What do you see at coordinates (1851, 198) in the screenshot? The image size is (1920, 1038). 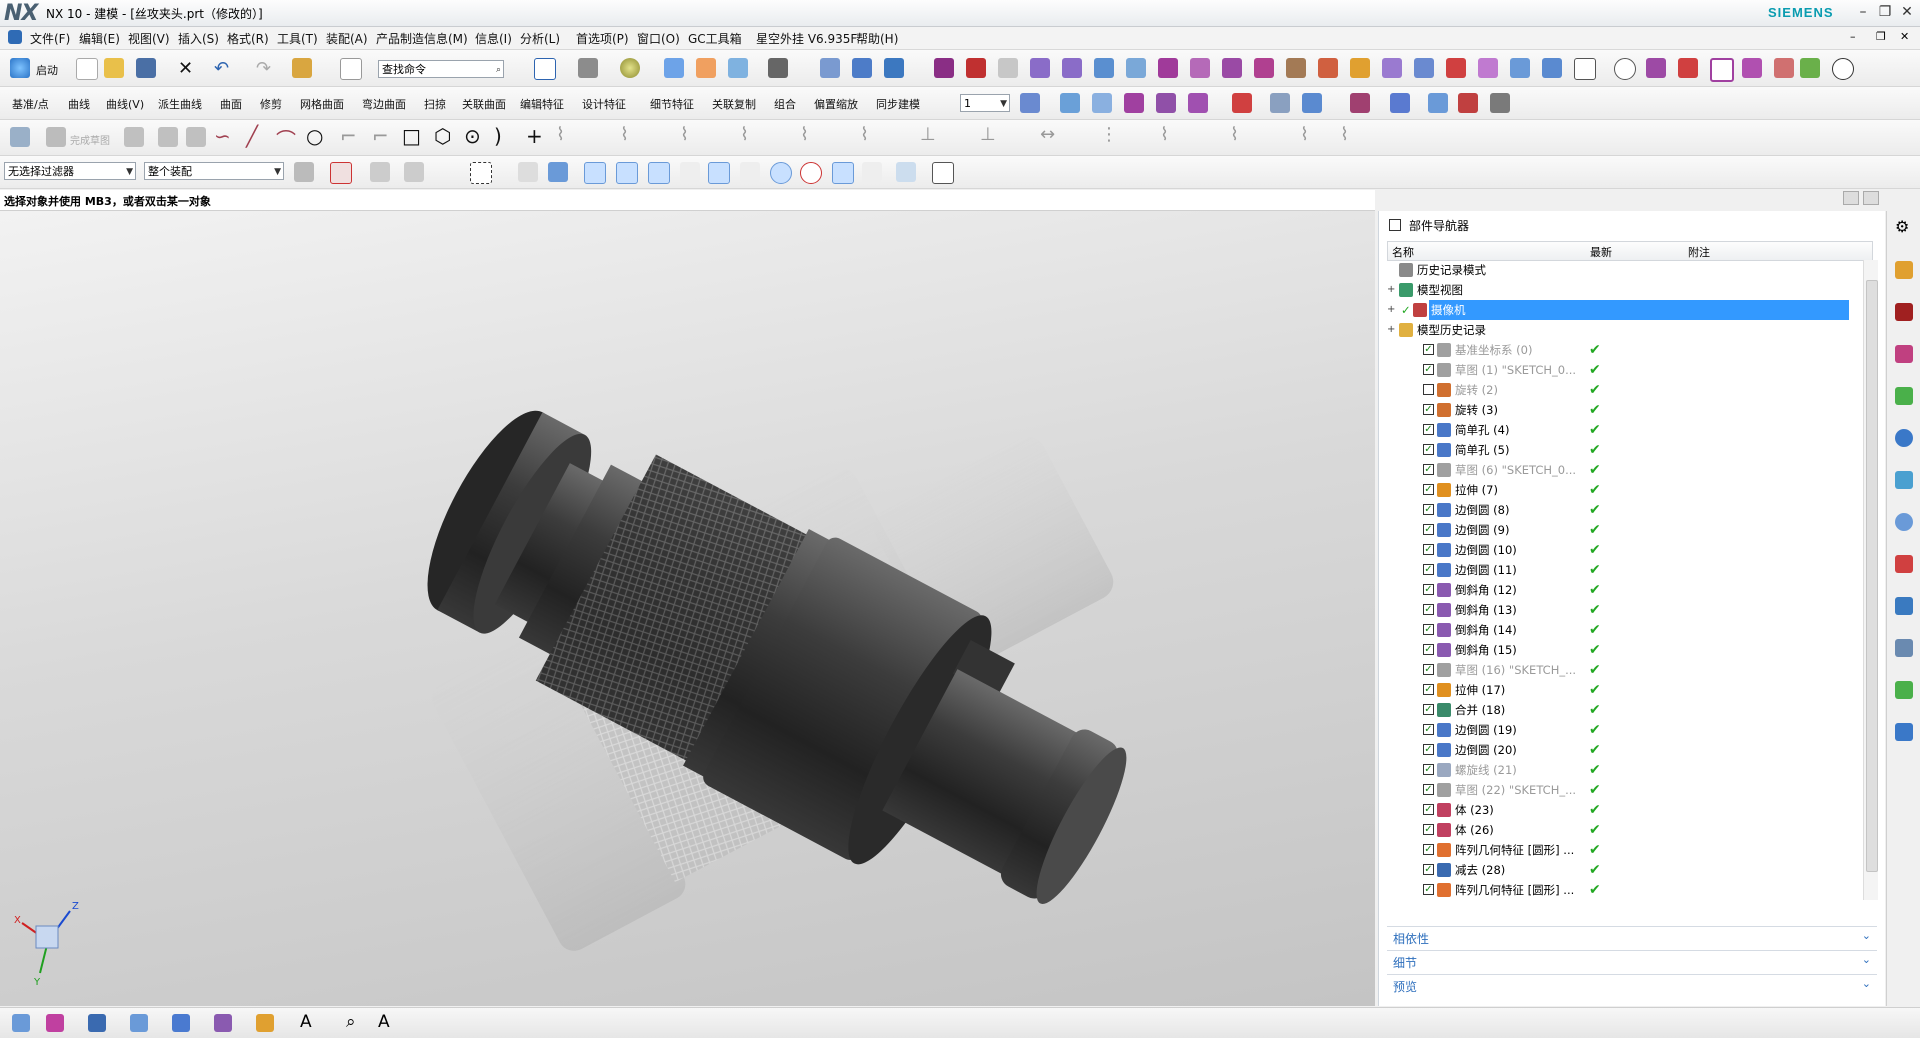 I see `navigator-menu-icon` at bounding box center [1851, 198].